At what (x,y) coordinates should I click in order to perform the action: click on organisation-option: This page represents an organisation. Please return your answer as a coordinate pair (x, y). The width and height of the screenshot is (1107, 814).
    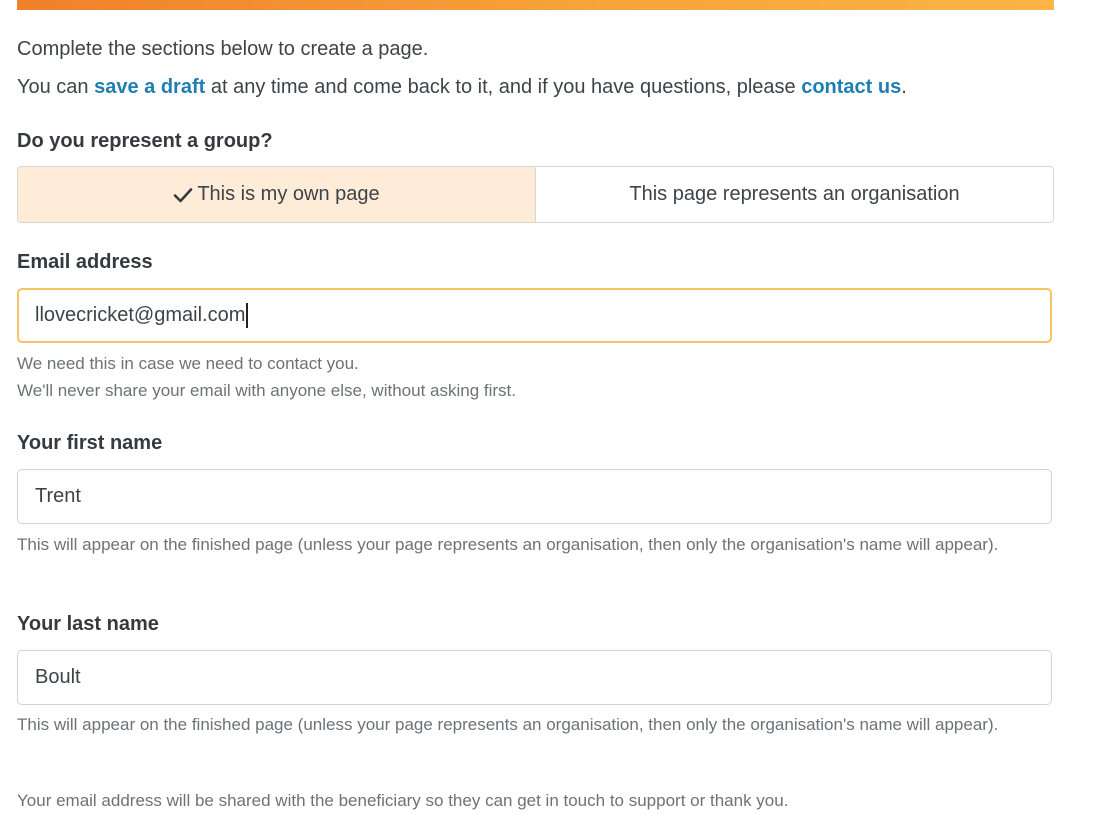
    Looking at the image, I should click on (794, 194).